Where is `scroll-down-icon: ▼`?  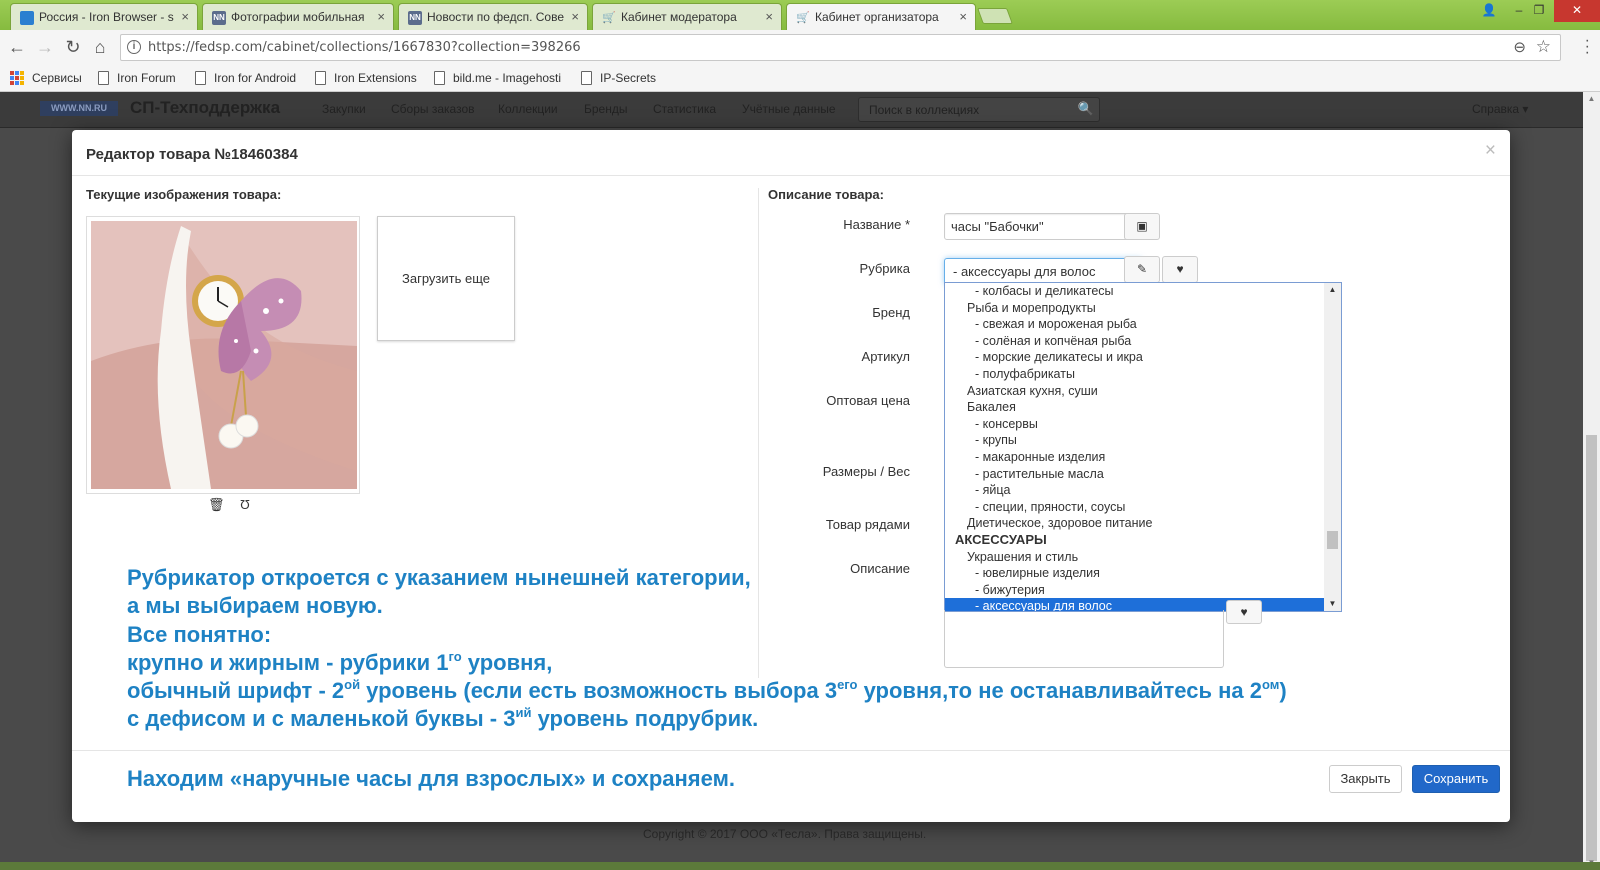 scroll-down-icon: ▼ is located at coordinates (1332, 603).